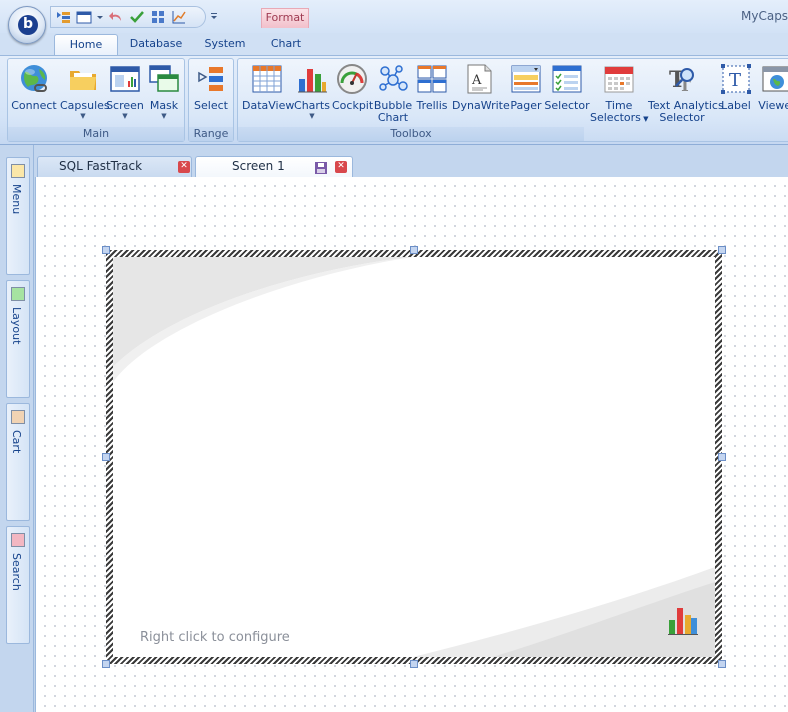  Describe the element at coordinates (432, 95) in the screenshot. I see `trellis-button: Trellis` at that location.